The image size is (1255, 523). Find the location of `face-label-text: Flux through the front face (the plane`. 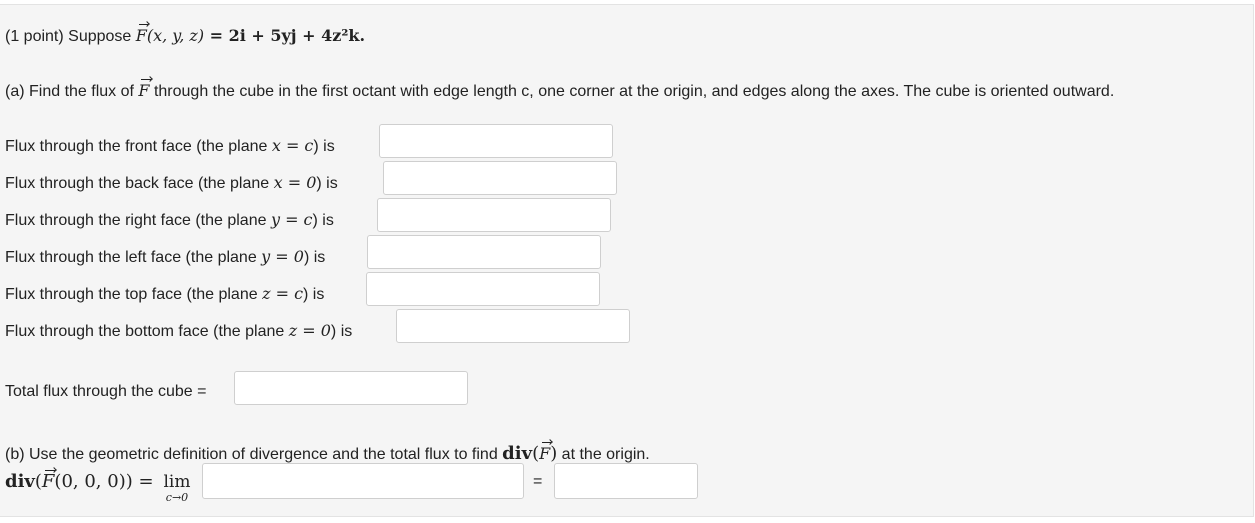

face-label-text: Flux through the front face (the plane is located at coordinates (138, 146).